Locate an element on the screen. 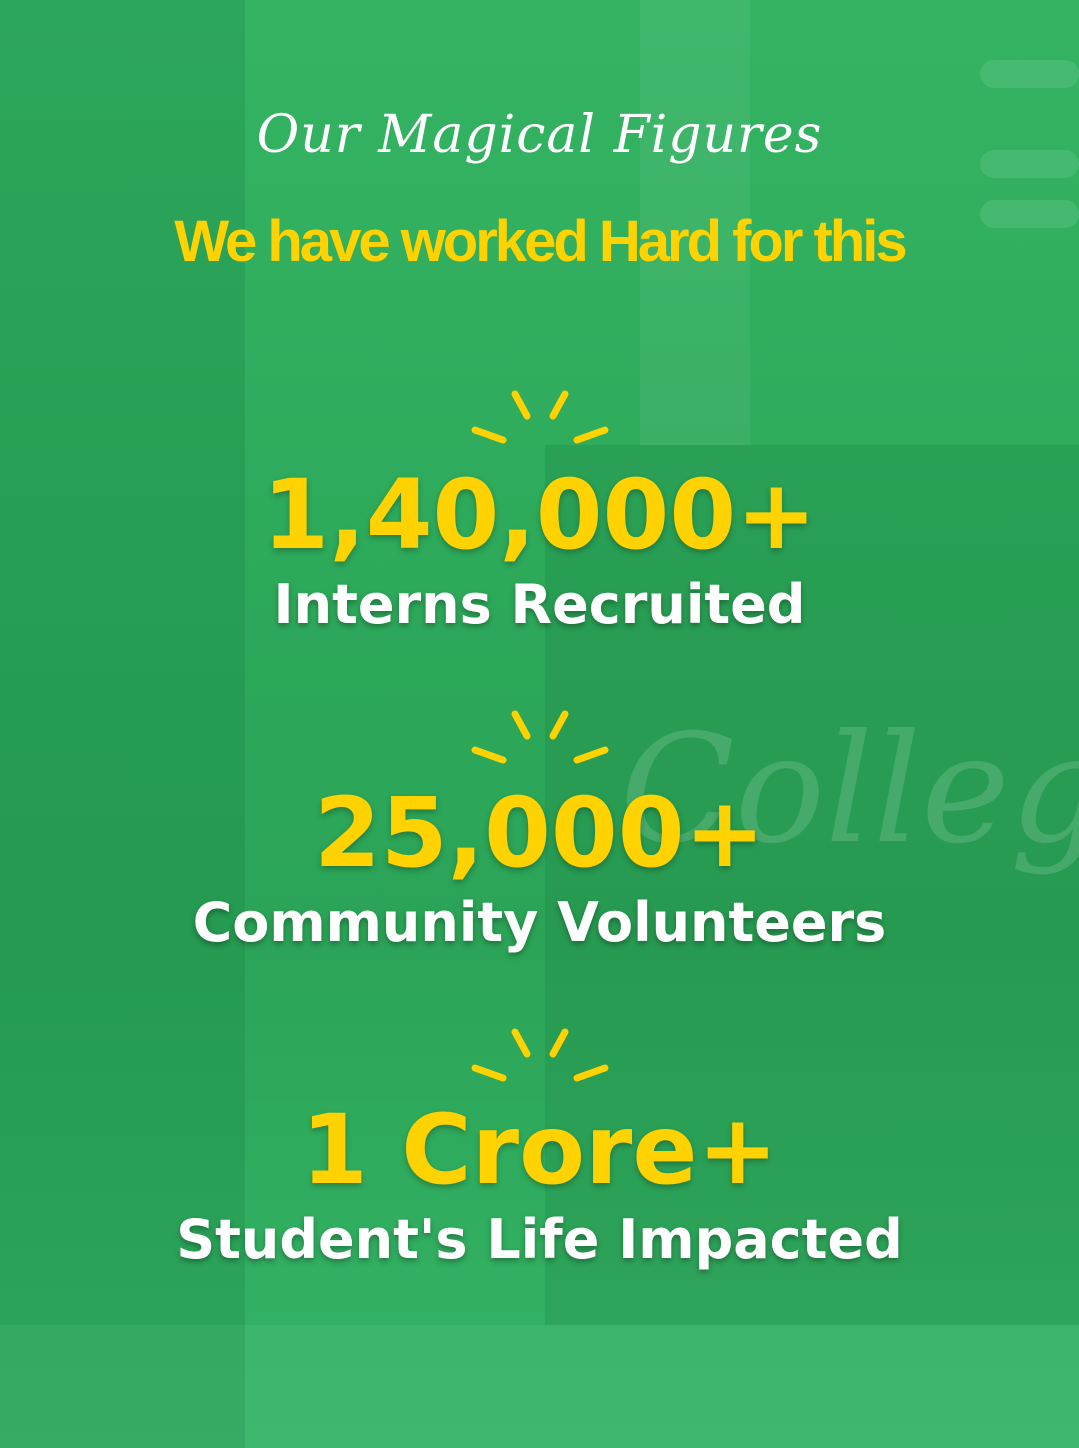  stat-label: Community Volunteers is located at coordinates (539, 922).